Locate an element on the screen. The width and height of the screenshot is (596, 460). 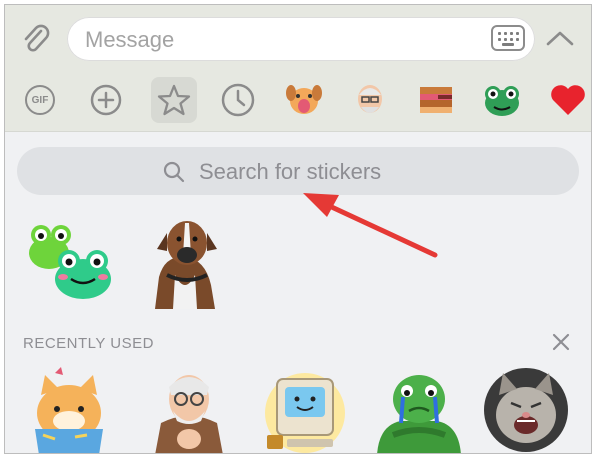
clock-icon is located at coordinates (238, 100).